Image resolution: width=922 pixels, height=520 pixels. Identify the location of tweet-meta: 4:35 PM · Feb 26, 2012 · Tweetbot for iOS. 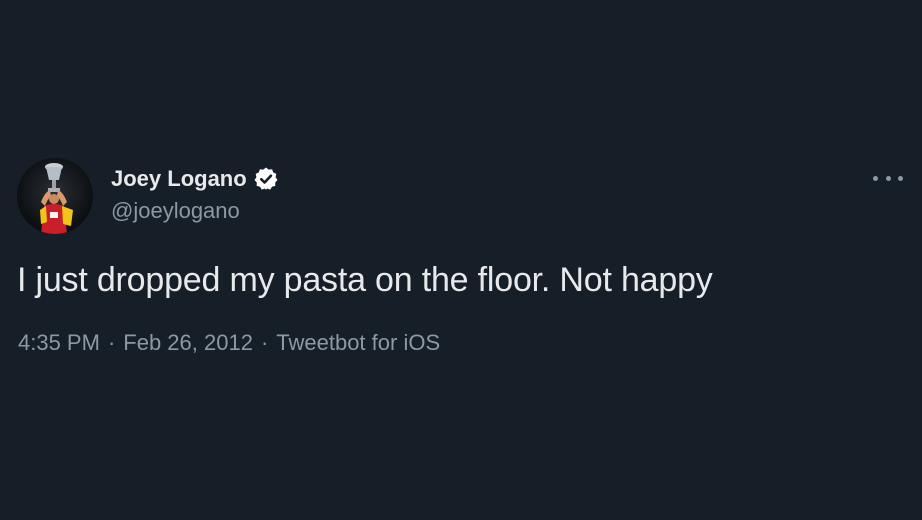
(229, 343).